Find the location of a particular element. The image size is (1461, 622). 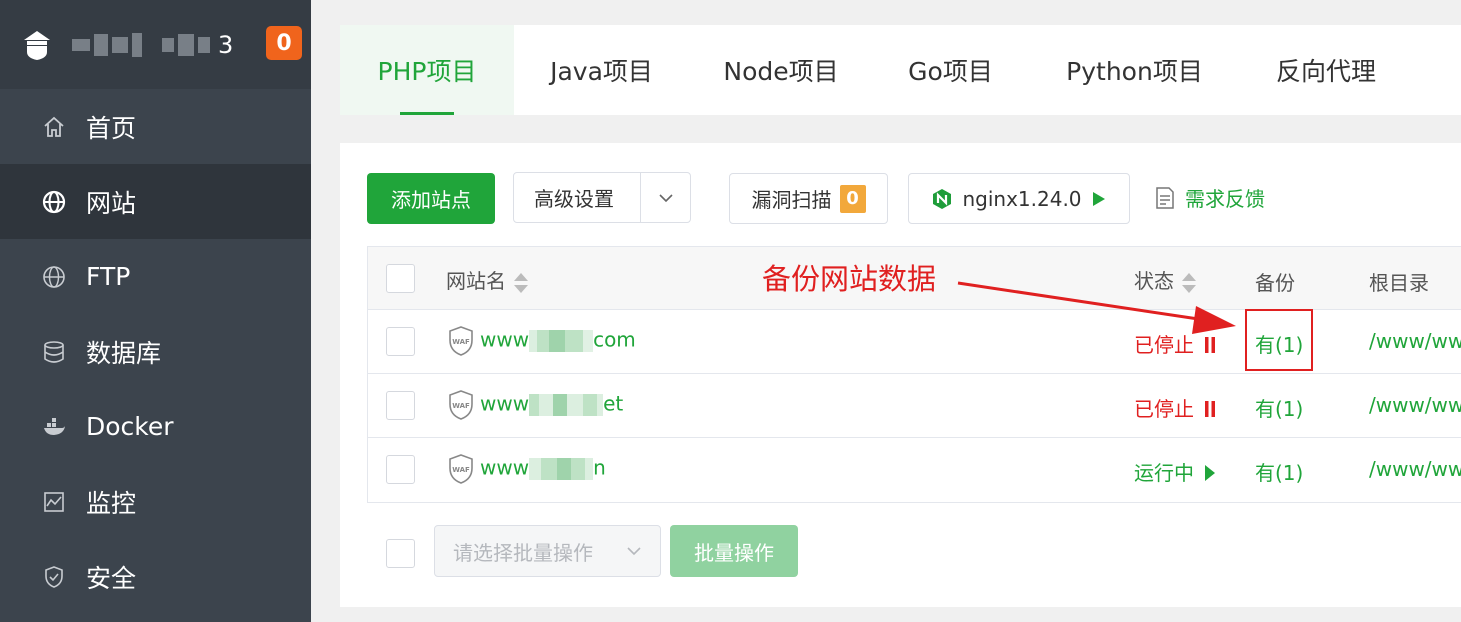

column-header-root: 根目录 is located at coordinates (1399, 283).